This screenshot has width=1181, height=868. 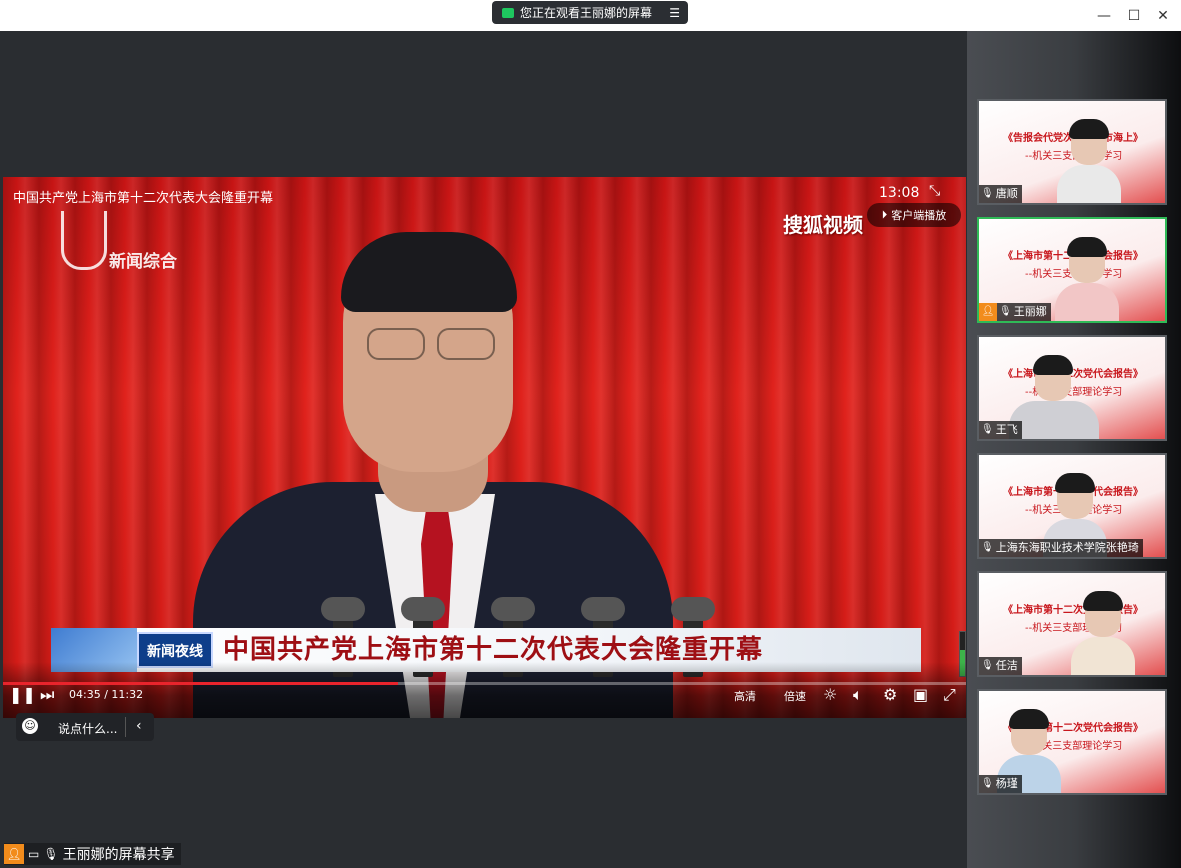 What do you see at coordinates (899, 193) in the screenshot?
I see `video-clock: 13:08` at bounding box center [899, 193].